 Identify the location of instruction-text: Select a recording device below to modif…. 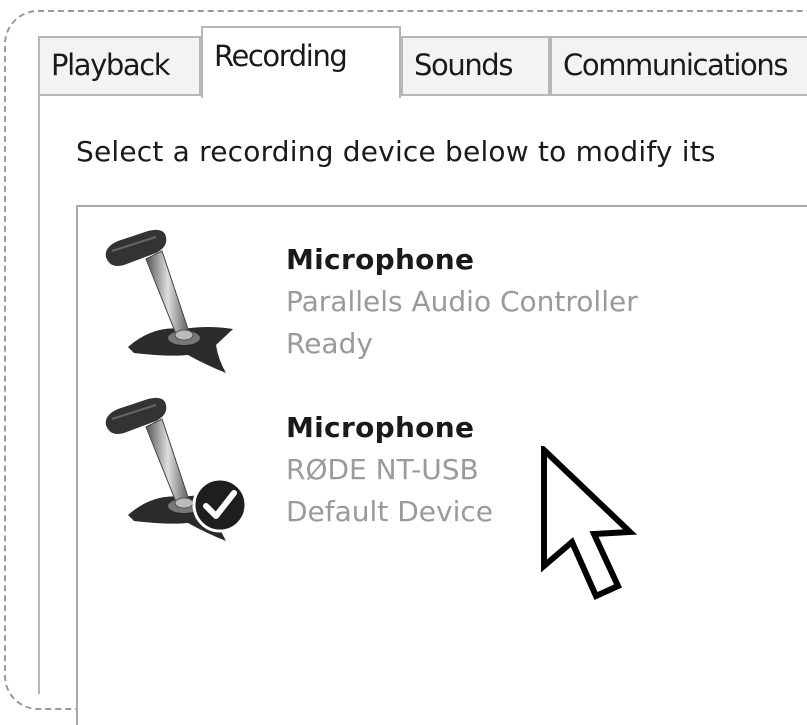
(396, 151).